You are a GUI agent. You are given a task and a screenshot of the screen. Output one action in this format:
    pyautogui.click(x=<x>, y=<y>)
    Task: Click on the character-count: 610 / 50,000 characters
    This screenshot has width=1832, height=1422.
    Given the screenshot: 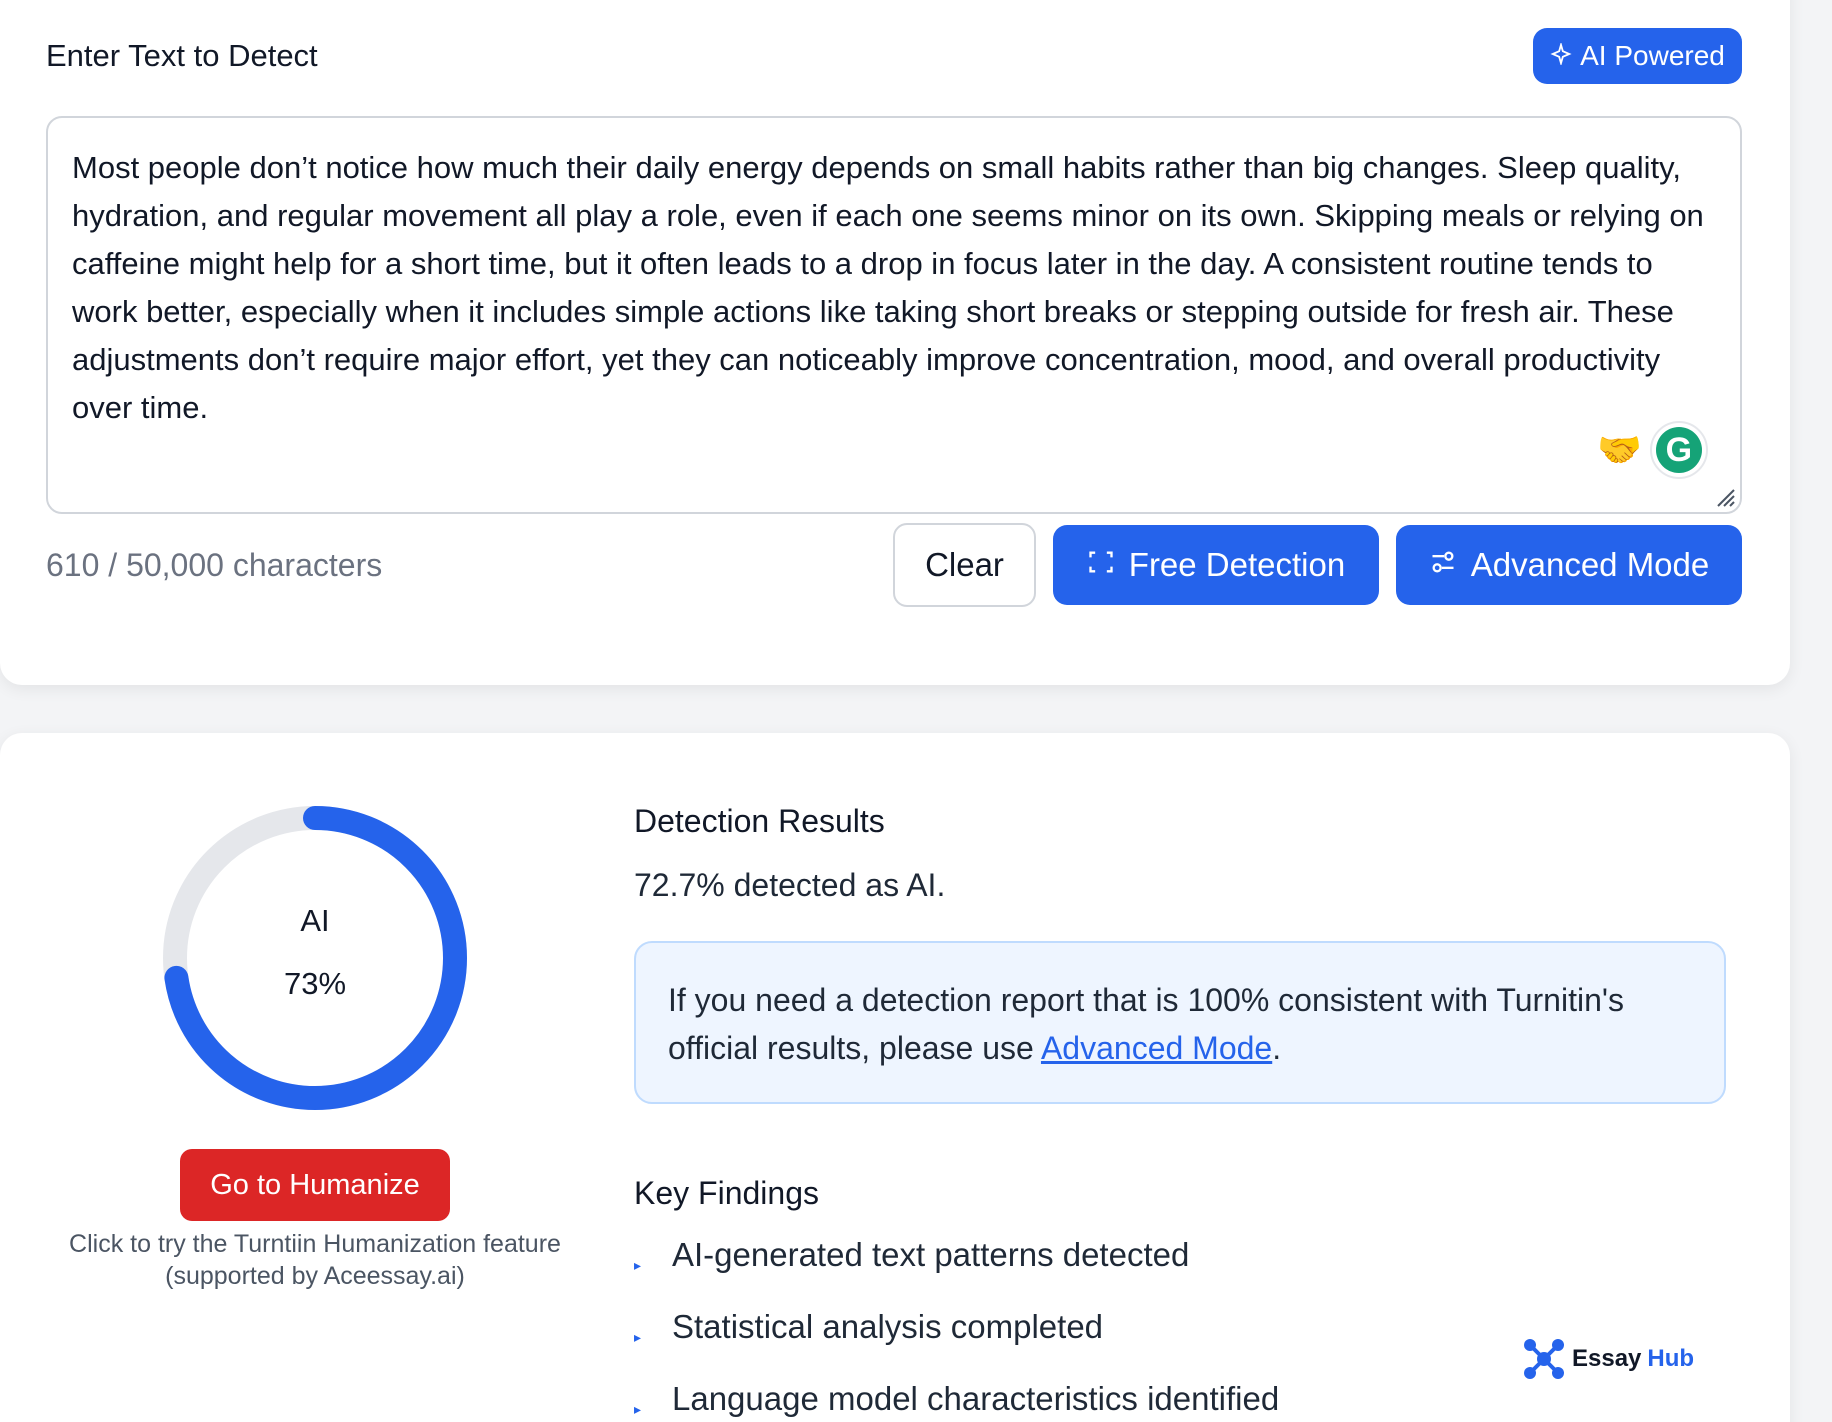 What is the action you would take?
    pyautogui.click(x=214, y=565)
    